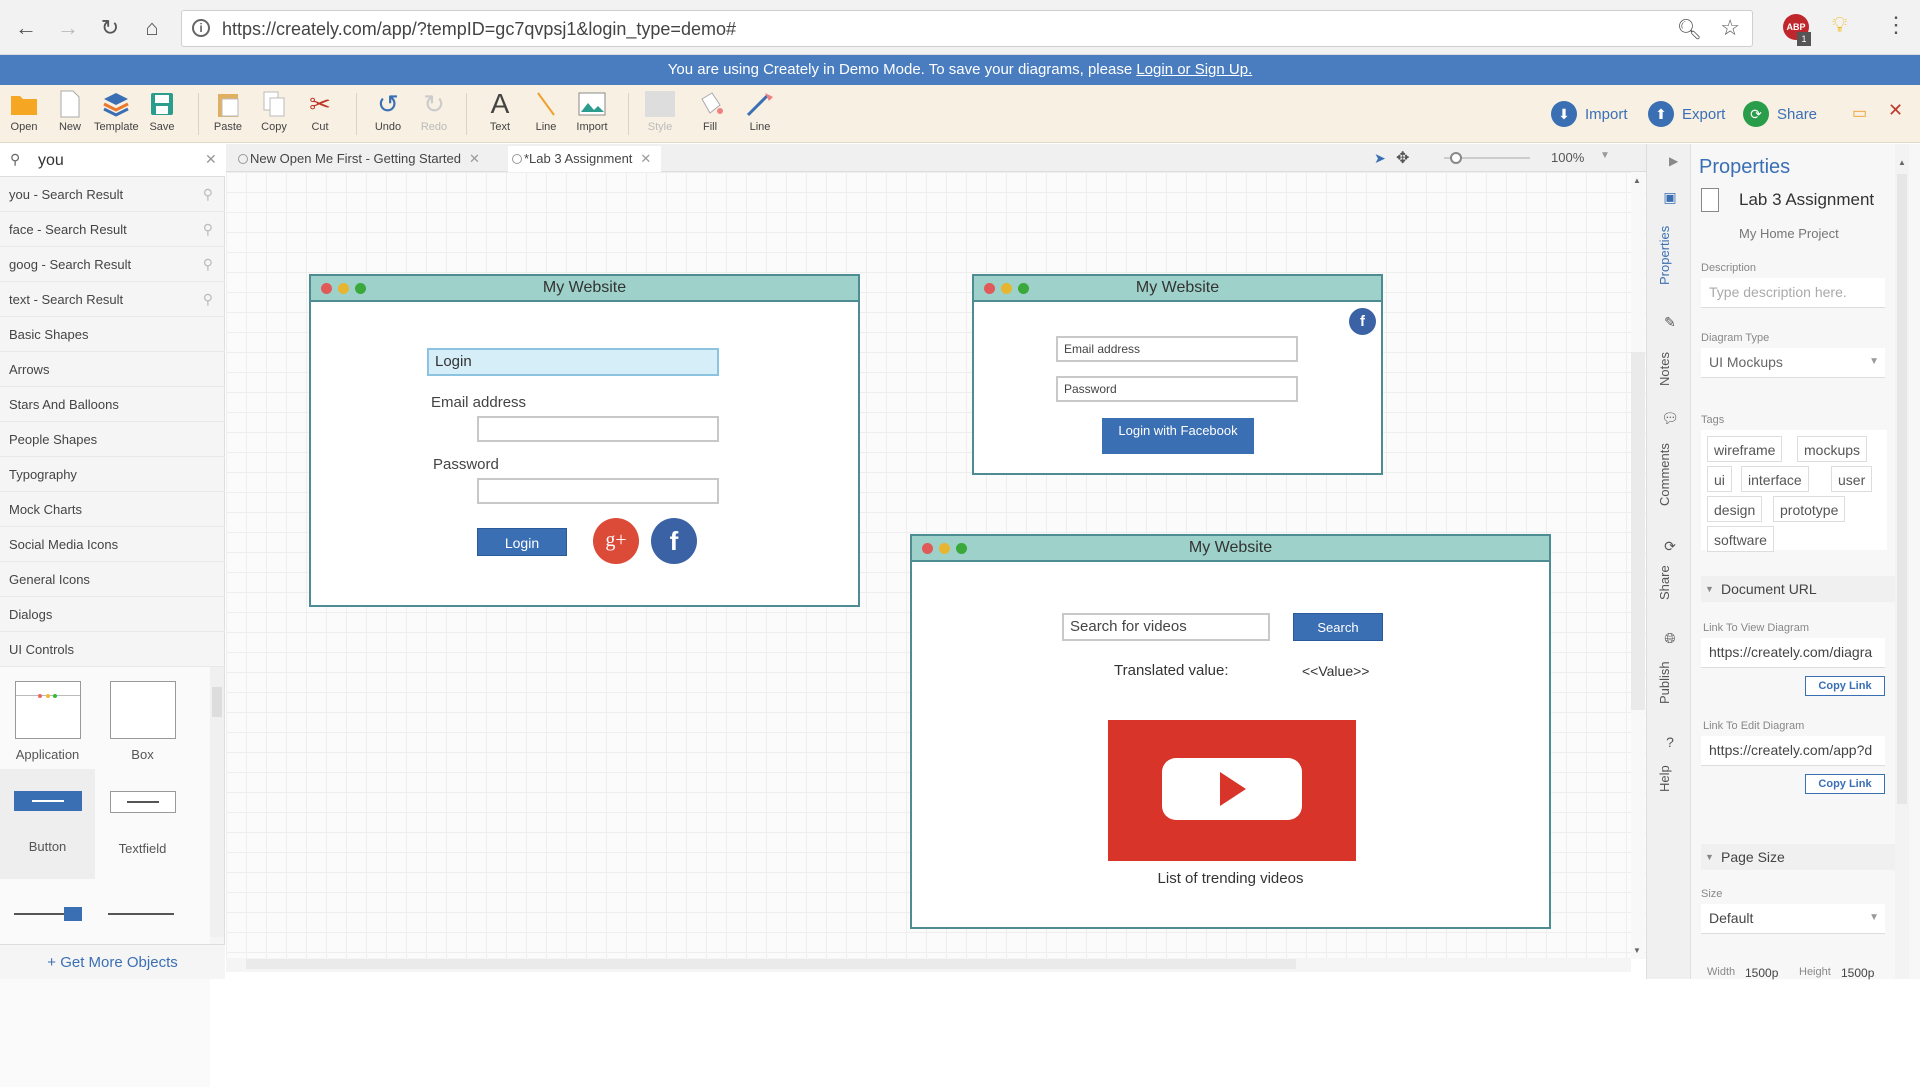 The height and width of the screenshot is (1087, 1920). What do you see at coordinates (1669, 578) in the screenshot?
I see `tab-share: ⟳ Share` at bounding box center [1669, 578].